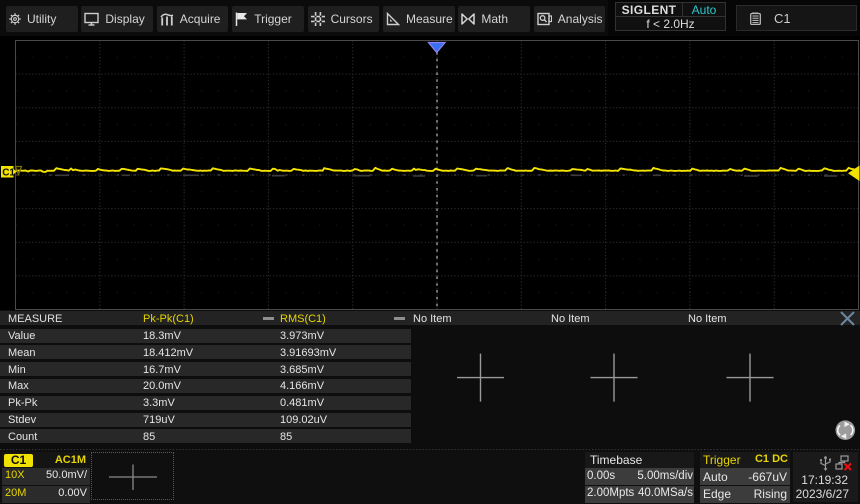  I want to click on svg-text: C1, so click(8, 172).